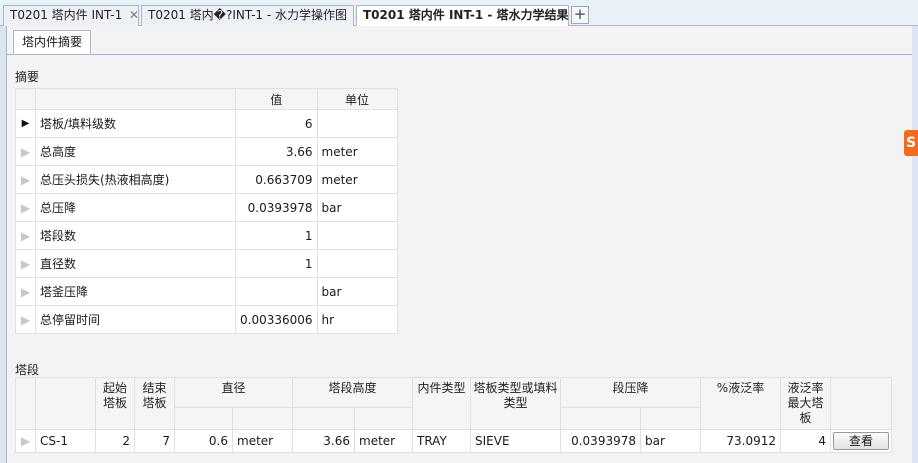 This screenshot has height=463, width=918. Describe the element at coordinates (135, 179) in the screenshot. I see `row-name: 总压头损失(热液相高度)` at that location.